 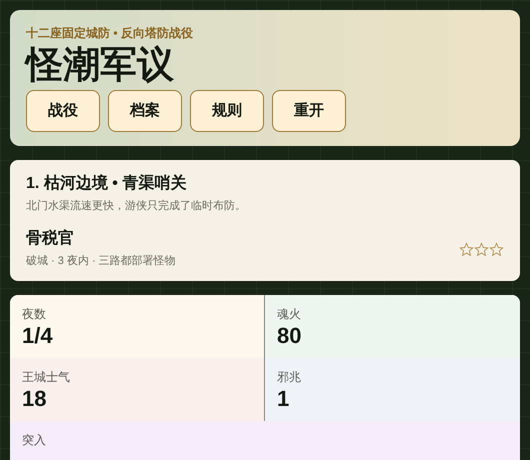 I want to click on boss-name: 骨税官, so click(x=50, y=238).